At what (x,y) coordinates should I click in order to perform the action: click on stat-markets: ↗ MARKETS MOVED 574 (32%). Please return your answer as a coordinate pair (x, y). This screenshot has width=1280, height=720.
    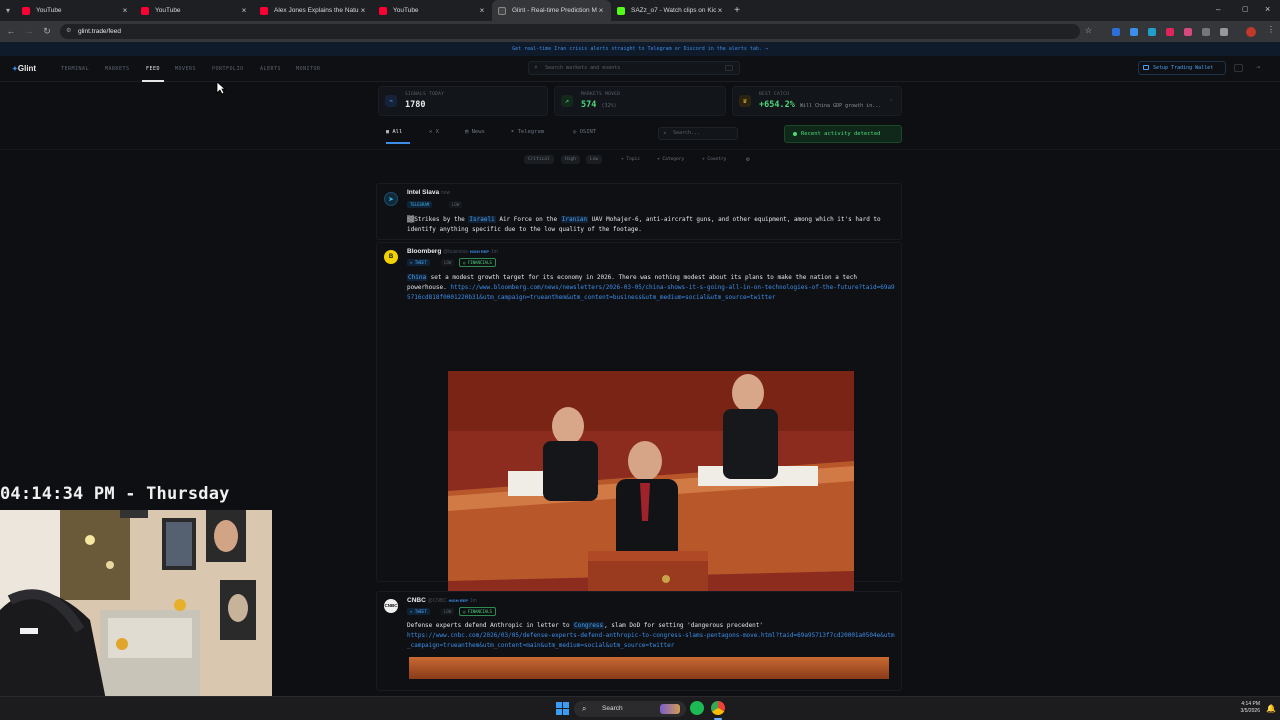
    Looking at the image, I should click on (640, 101).